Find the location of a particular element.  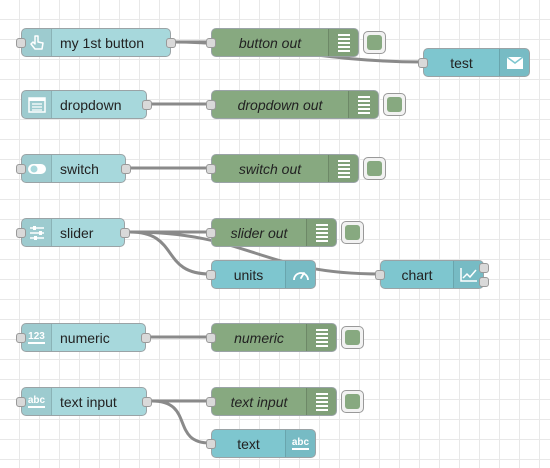

hand-pointer-icon is located at coordinates (37, 42).